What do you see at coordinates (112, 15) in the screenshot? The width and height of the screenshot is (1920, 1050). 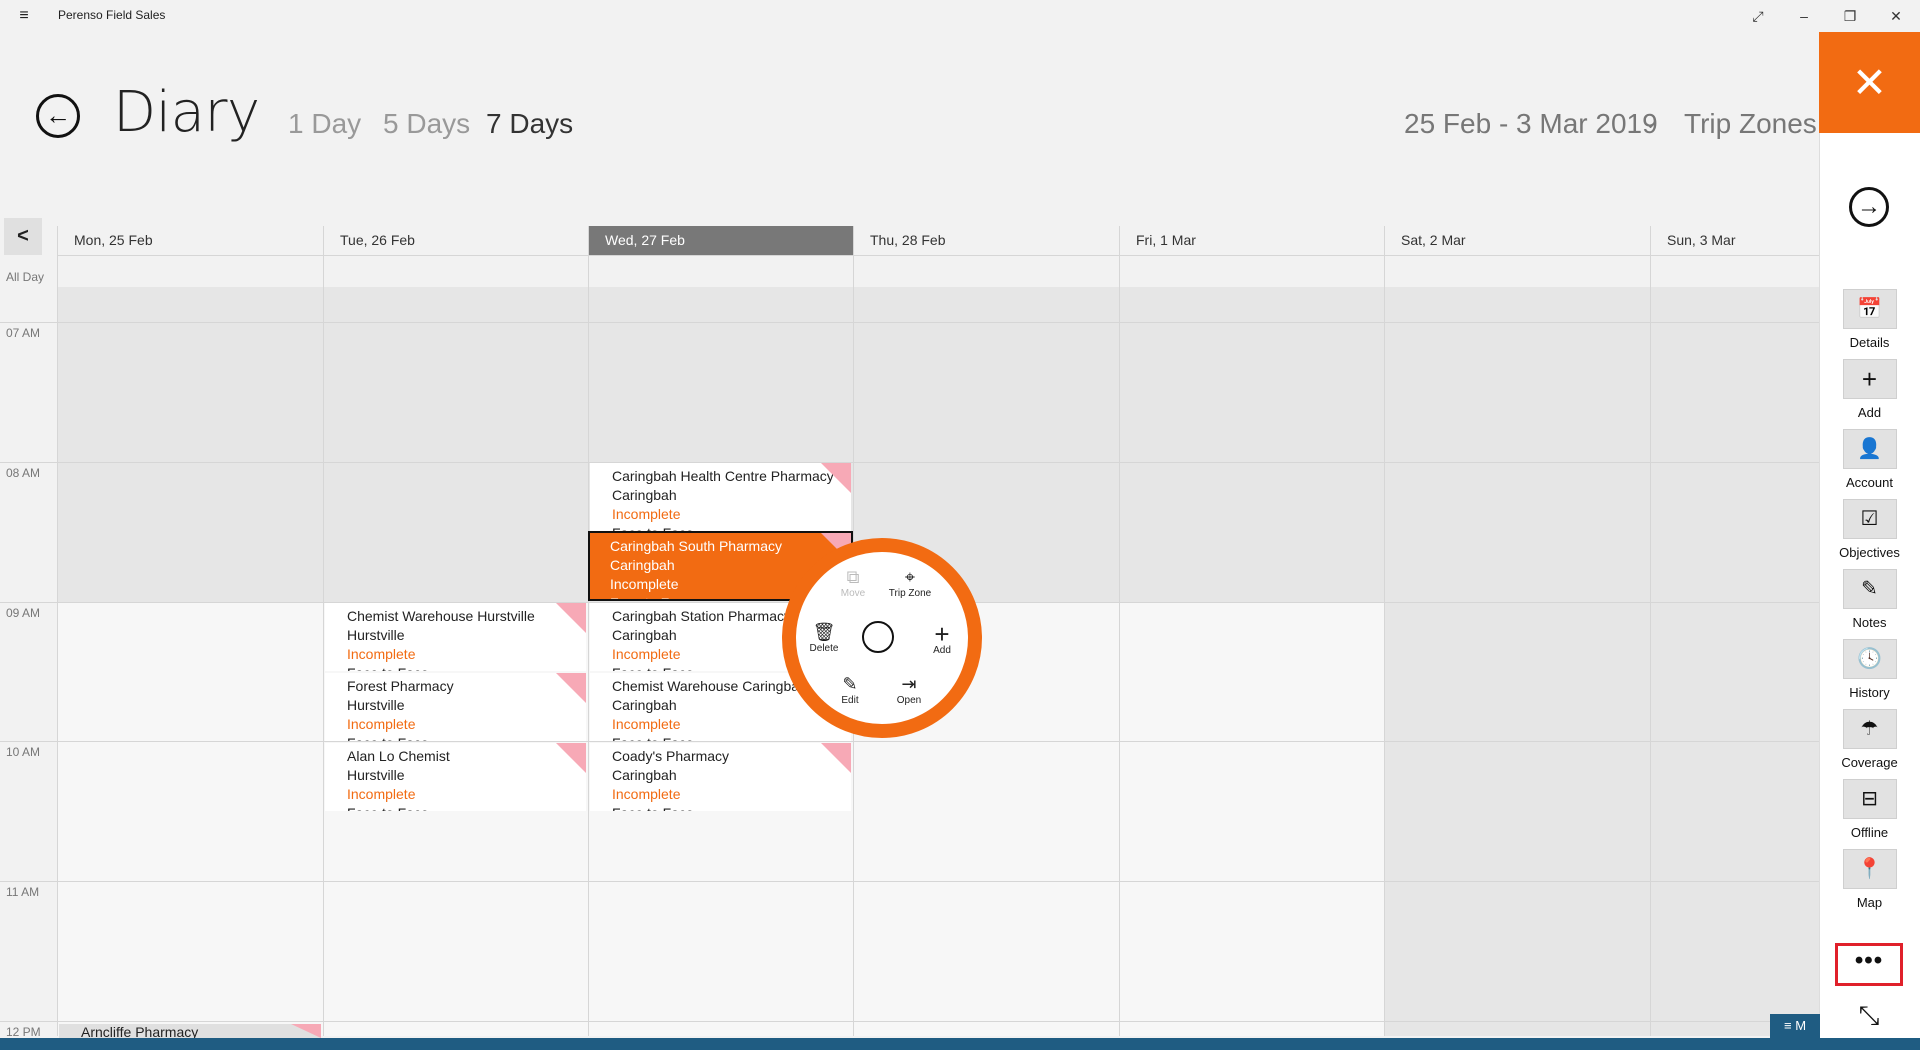 I see `app-title: Perenso Field Sales` at bounding box center [112, 15].